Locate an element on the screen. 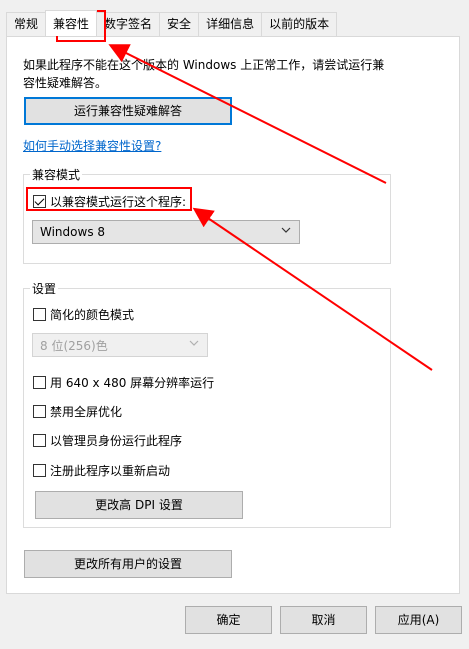  compat-os-value: Windows 8 is located at coordinates (73, 232).